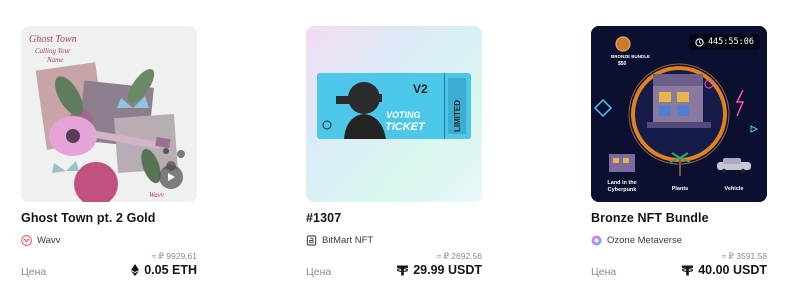 Image resolution: width=800 pixels, height=297 pixels. Describe the element at coordinates (323, 218) in the screenshot. I see `nft-title: #1307` at that location.